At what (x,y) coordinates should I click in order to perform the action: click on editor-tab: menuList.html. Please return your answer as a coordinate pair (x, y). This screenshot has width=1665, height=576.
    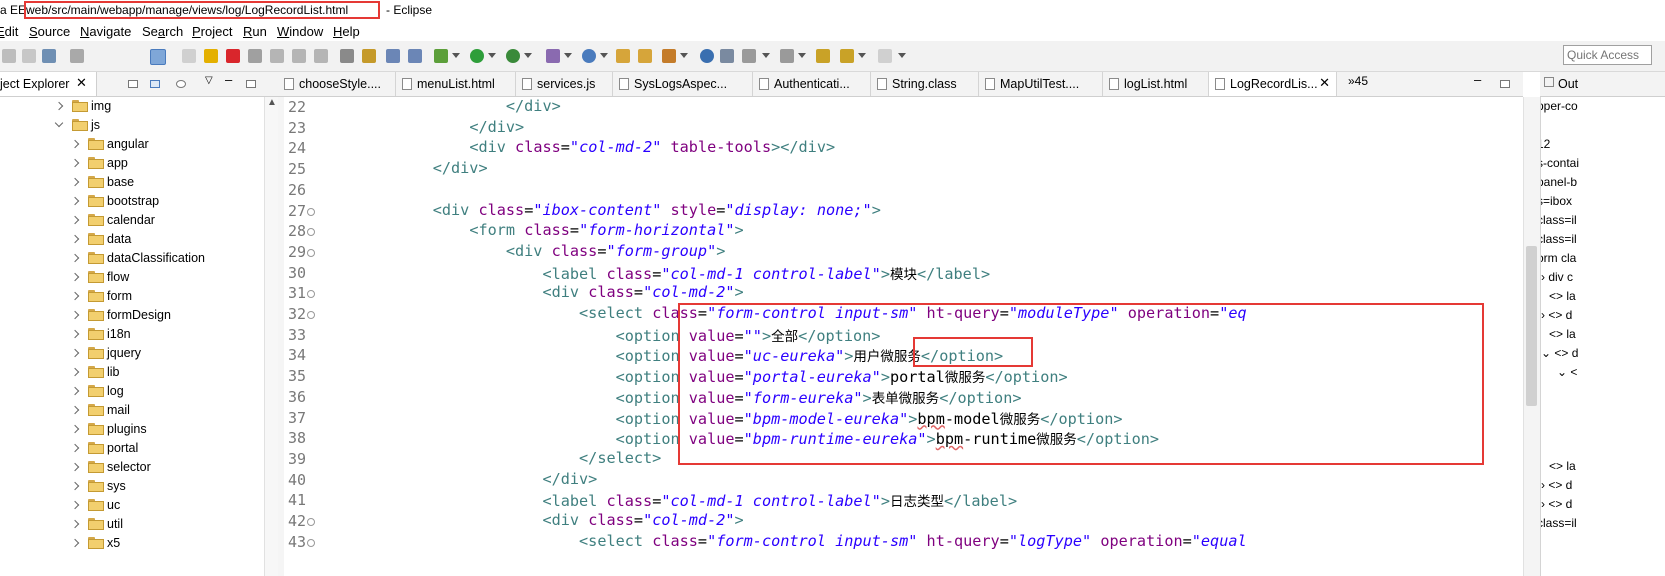
    Looking at the image, I should click on (456, 84).